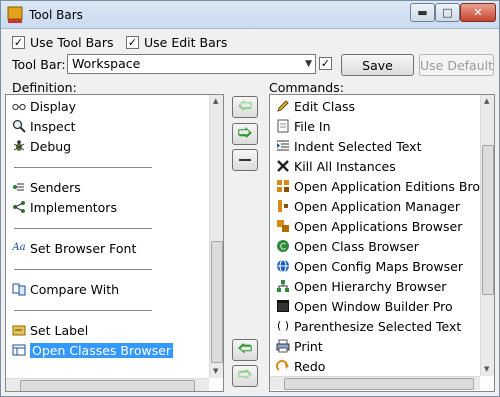  What do you see at coordinates (283, 146) in the screenshot?
I see `indent-icon` at bounding box center [283, 146].